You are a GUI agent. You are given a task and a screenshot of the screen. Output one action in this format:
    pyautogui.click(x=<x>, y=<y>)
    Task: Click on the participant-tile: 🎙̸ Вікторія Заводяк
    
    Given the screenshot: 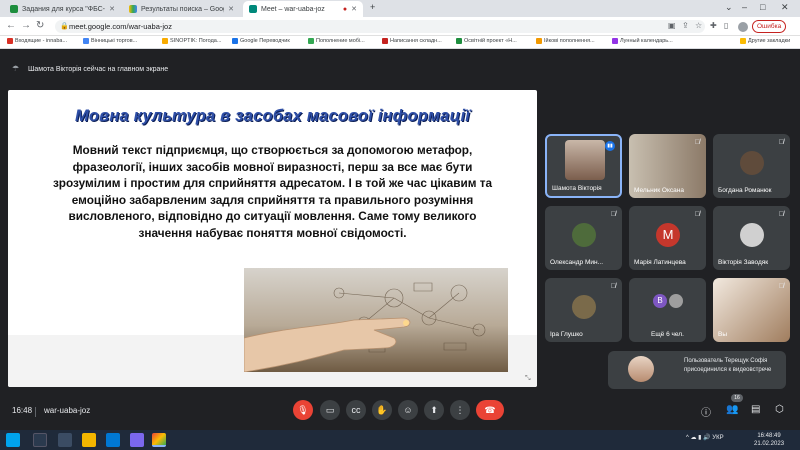 What is the action you would take?
    pyautogui.click(x=751, y=238)
    